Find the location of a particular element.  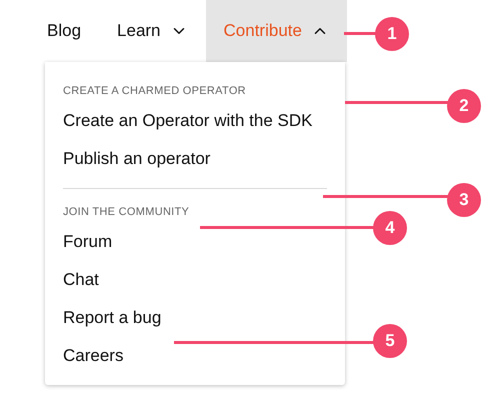

menu-item: Report a bug is located at coordinates (195, 318).